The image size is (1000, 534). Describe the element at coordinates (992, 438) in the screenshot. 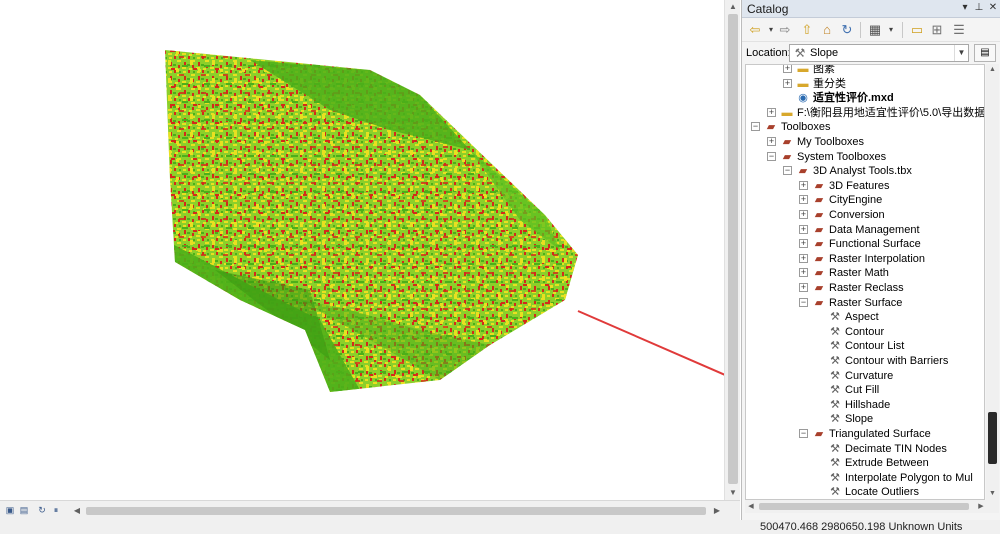

I see `tree-vscroll-thumb` at that location.